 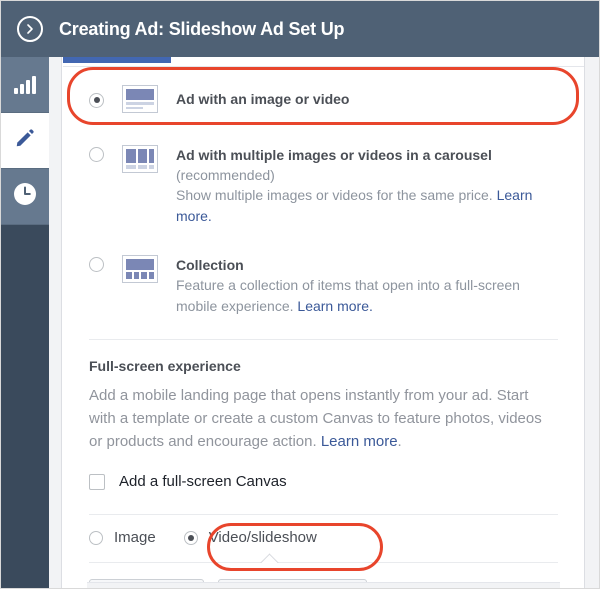 What do you see at coordinates (323, 538) in the screenshot?
I see `media-type-row: Image Video/slideshow` at bounding box center [323, 538].